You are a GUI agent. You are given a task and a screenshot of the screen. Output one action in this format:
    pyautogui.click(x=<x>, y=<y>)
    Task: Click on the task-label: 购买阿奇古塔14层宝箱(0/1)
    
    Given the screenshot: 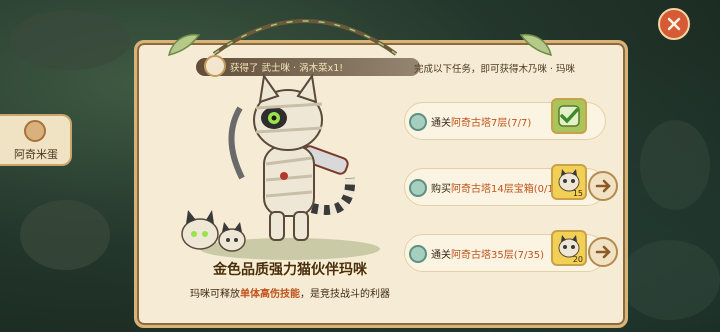 What is the action you would take?
    pyautogui.click(x=494, y=189)
    